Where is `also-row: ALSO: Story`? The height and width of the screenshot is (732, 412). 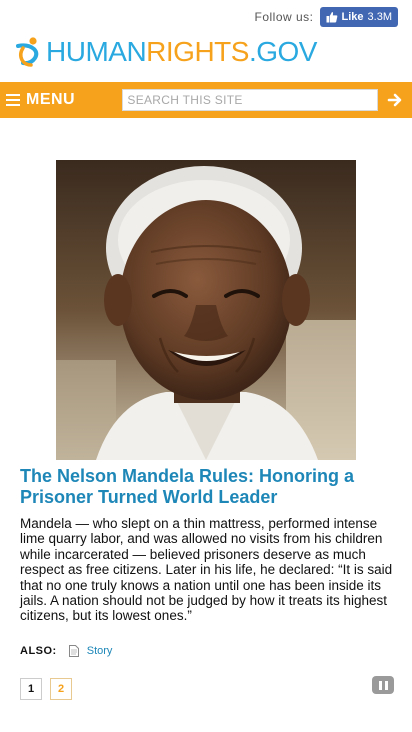
also-row: ALSO: Story is located at coordinates (66, 651).